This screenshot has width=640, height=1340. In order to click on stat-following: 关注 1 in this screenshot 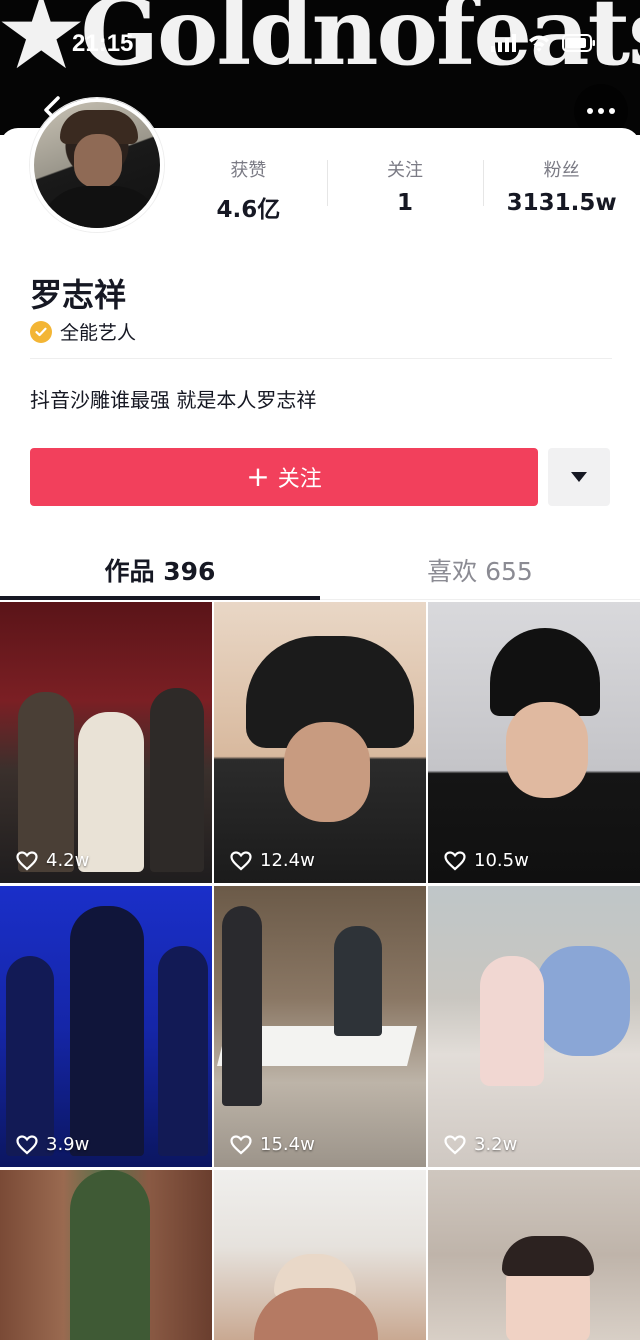, I will do `click(405, 183)`.